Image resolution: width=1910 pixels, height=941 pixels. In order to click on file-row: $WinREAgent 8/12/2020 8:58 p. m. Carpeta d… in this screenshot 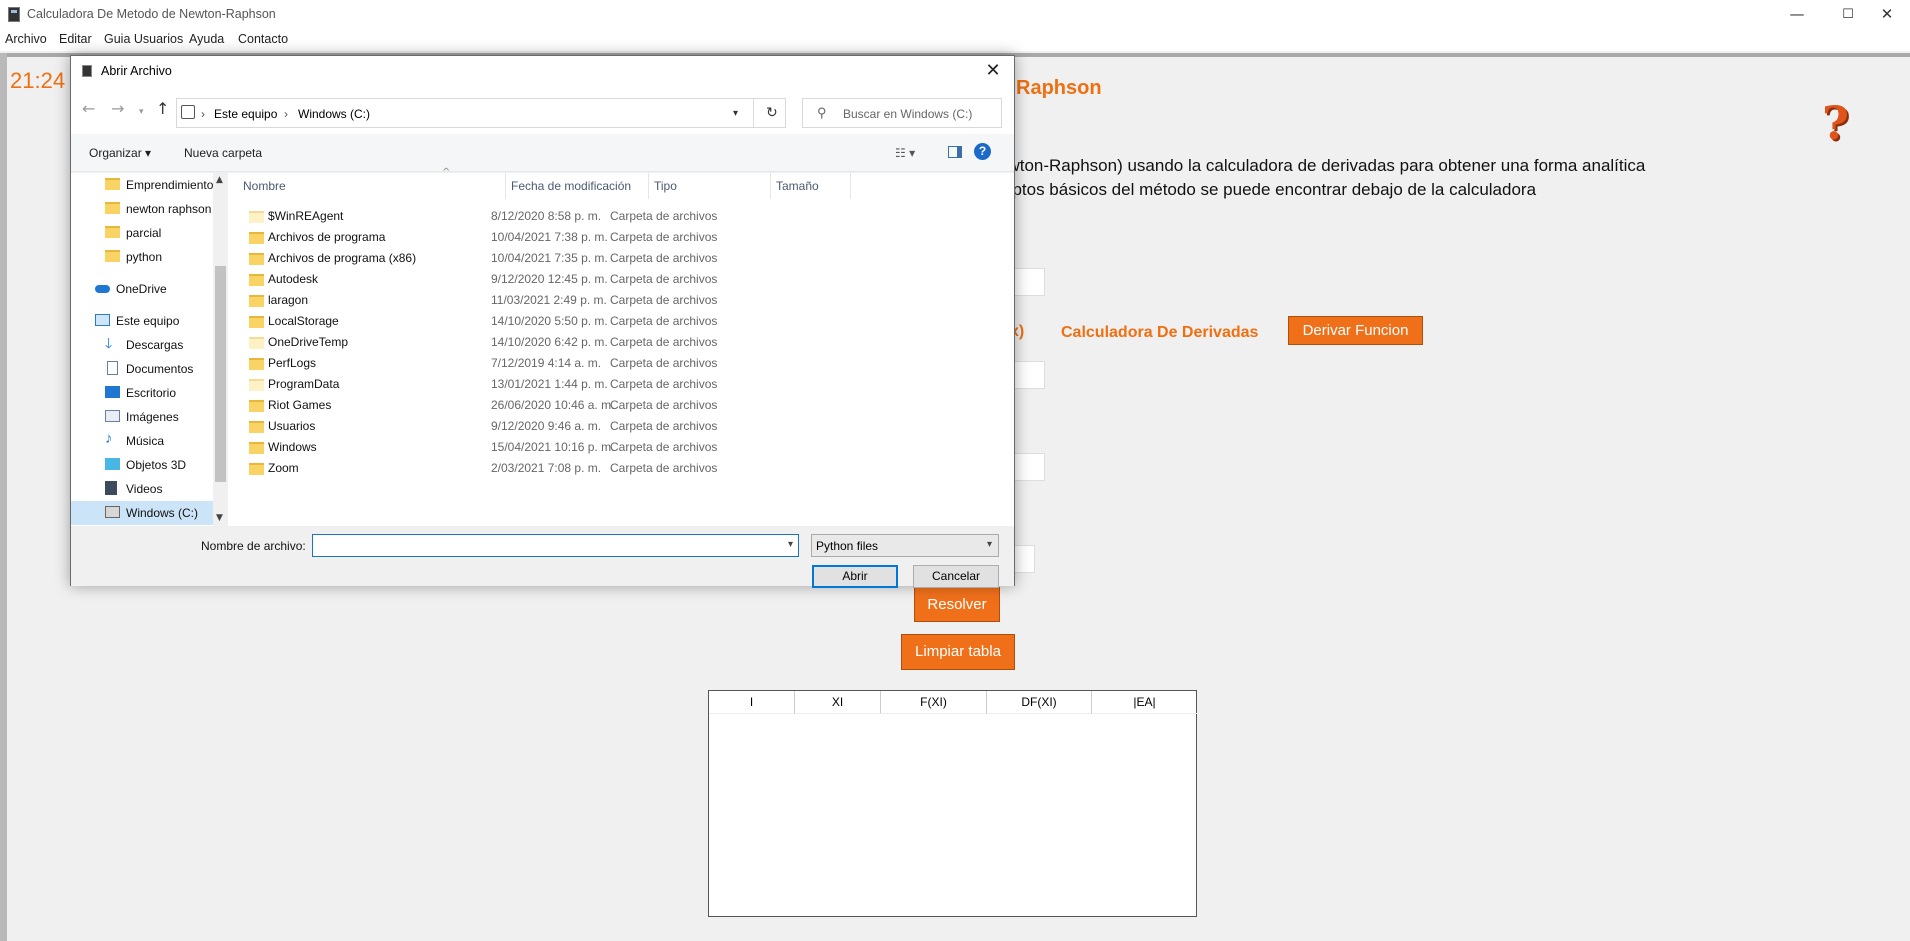, I will do `click(621, 216)`.